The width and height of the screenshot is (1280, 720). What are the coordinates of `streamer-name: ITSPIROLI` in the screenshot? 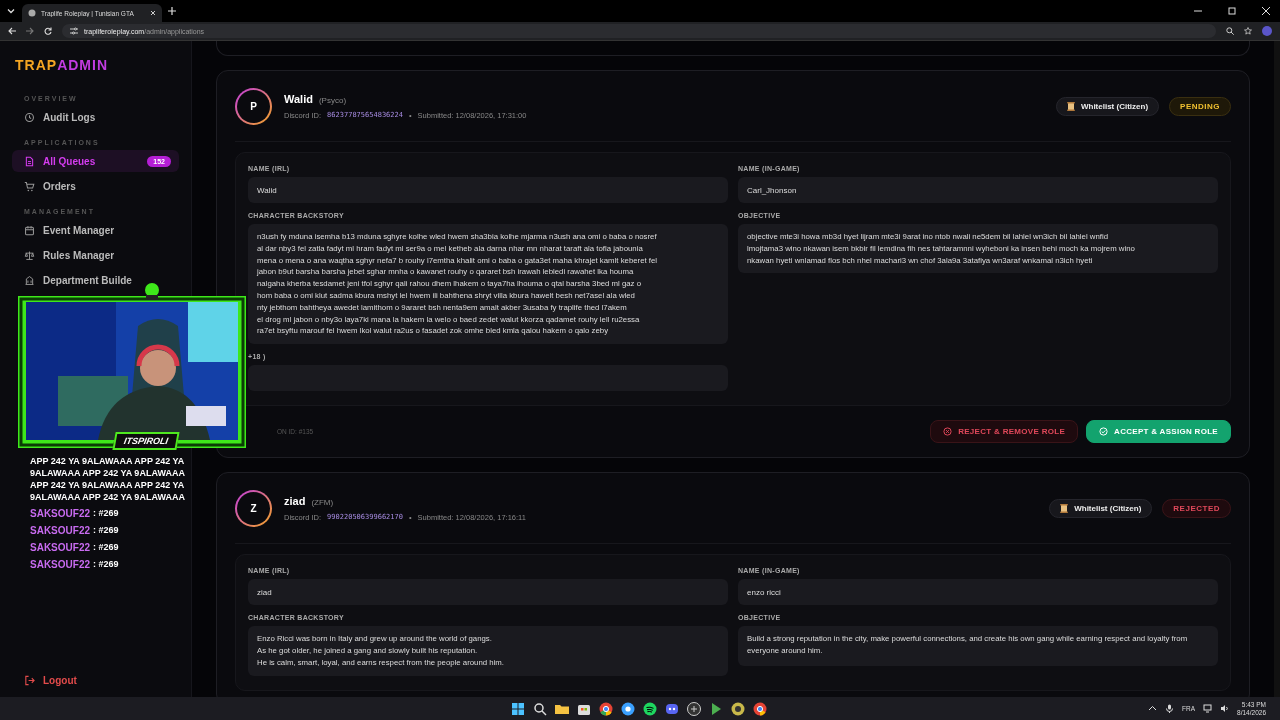 It's located at (146, 441).